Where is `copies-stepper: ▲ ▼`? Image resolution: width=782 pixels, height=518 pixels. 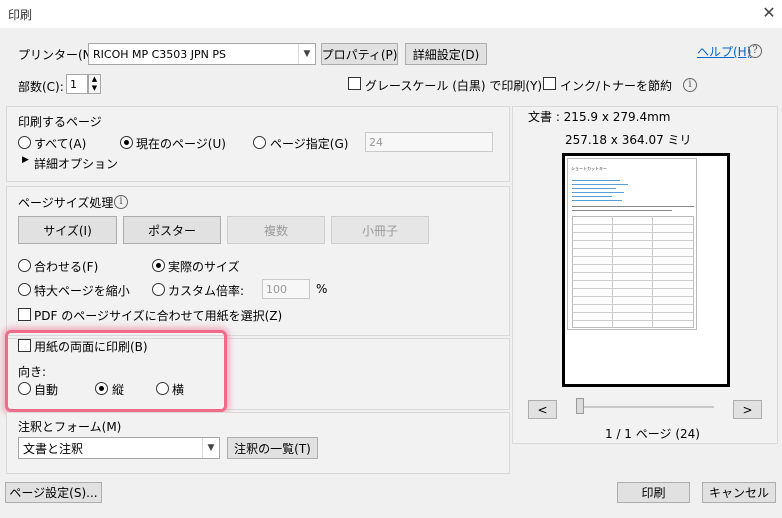 copies-stepper: ▲ ▼ is located at coordinates (94, 84).